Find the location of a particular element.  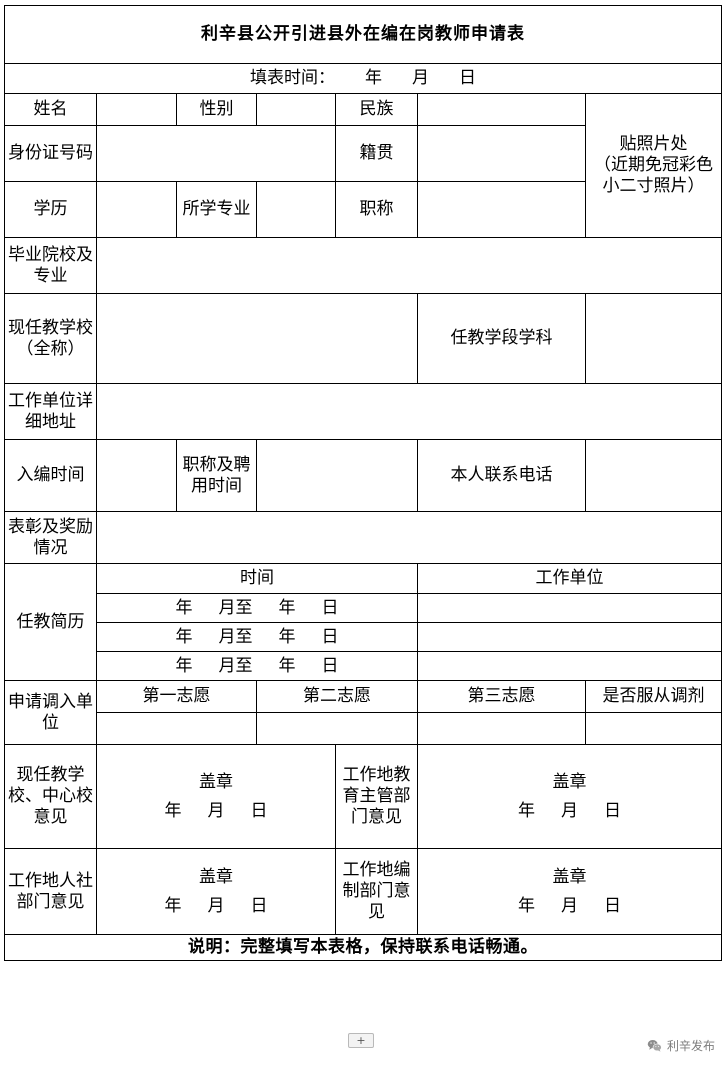

seal-text-edu: 盖章 is located at coordinates (569, 781).